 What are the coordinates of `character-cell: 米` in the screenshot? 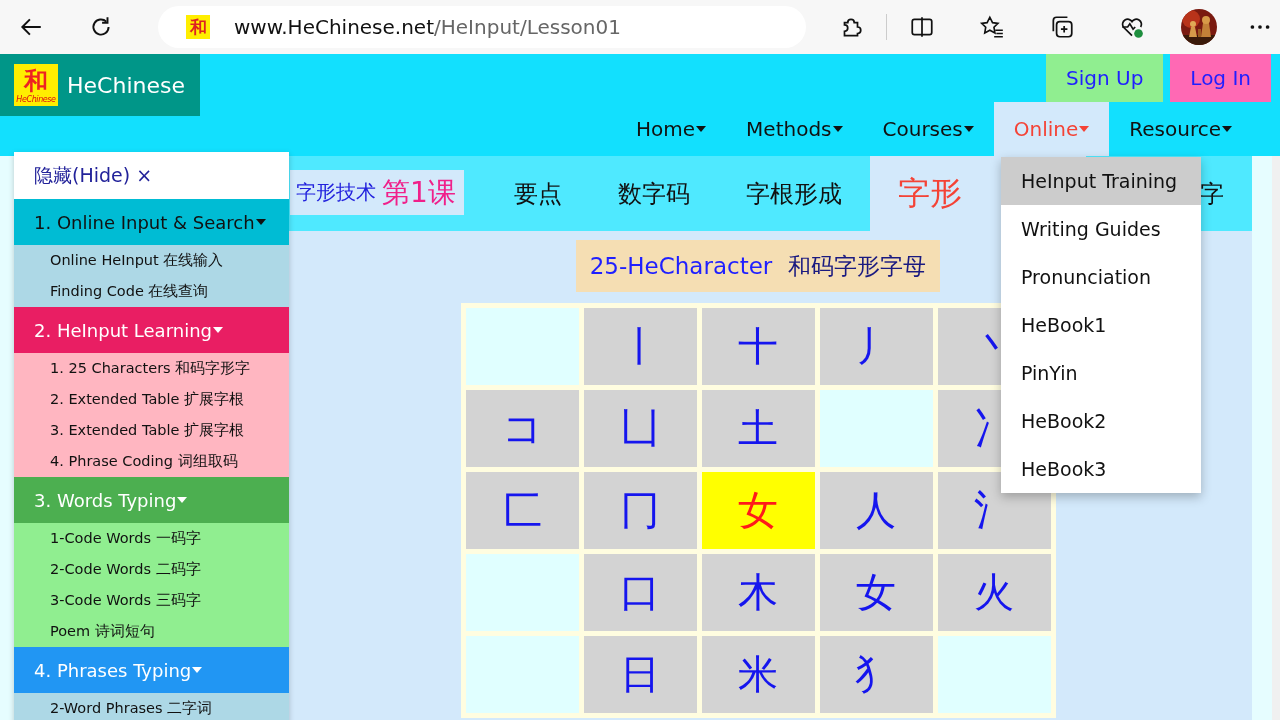 It's located at (758, 674).